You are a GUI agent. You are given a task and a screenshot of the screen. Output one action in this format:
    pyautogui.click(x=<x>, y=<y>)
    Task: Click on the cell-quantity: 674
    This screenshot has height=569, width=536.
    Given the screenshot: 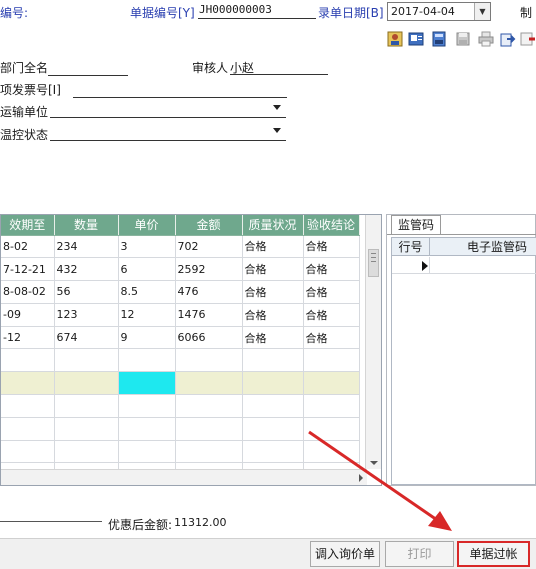 What is the action you would take?
    pyautogui.click(x=86, y=338)
    